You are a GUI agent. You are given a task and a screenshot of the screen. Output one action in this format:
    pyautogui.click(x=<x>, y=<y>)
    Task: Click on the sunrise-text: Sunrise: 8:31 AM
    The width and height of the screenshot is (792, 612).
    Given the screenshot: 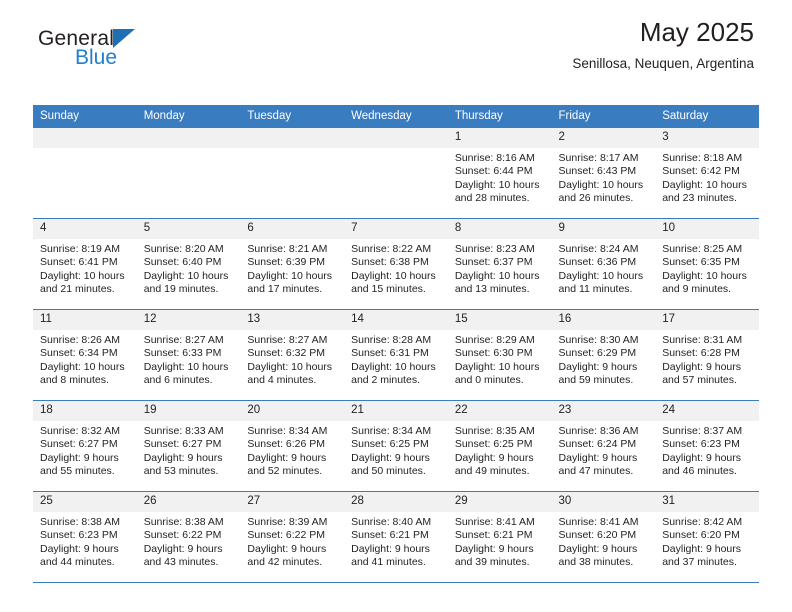 What is the action you would take?
    pyautogui.click(x=702, y=340)
    